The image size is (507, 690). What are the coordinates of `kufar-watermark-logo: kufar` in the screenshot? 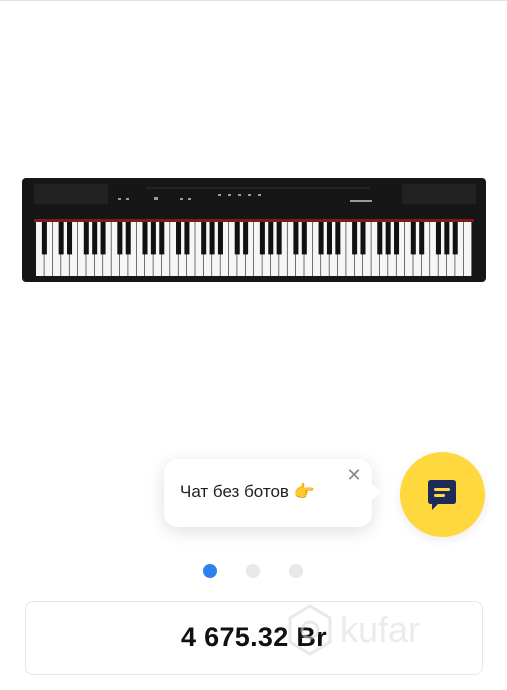 It's located at (354, 630).